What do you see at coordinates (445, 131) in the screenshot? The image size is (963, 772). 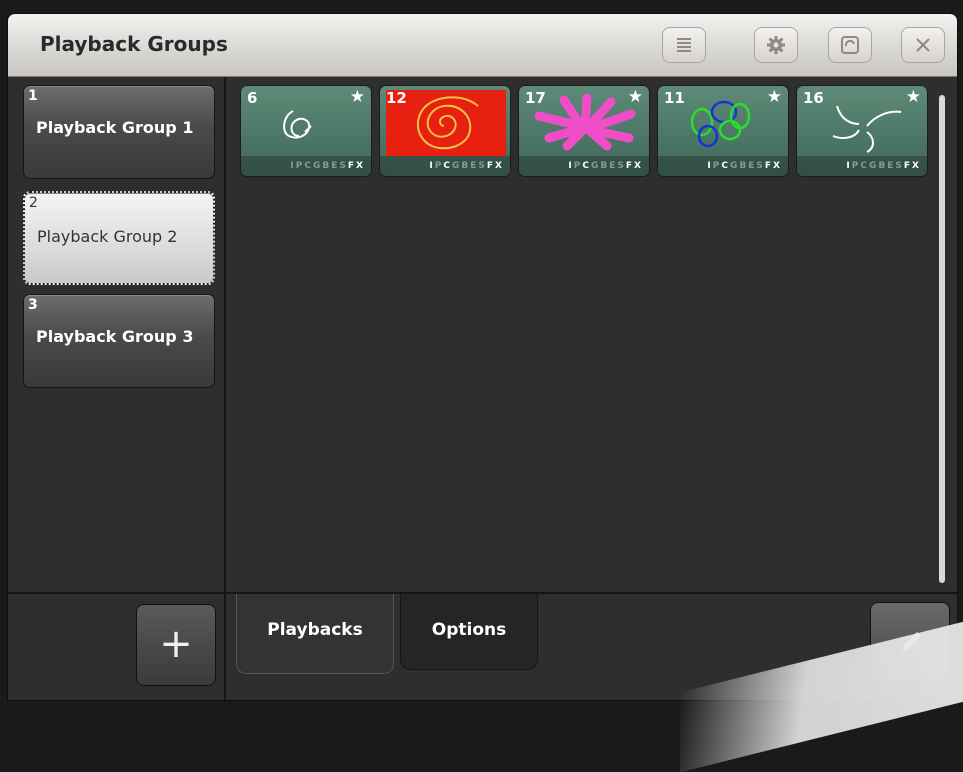 I see `playback-tile-12: 12 IPCGBESFX` at bounding box center [445, 131].